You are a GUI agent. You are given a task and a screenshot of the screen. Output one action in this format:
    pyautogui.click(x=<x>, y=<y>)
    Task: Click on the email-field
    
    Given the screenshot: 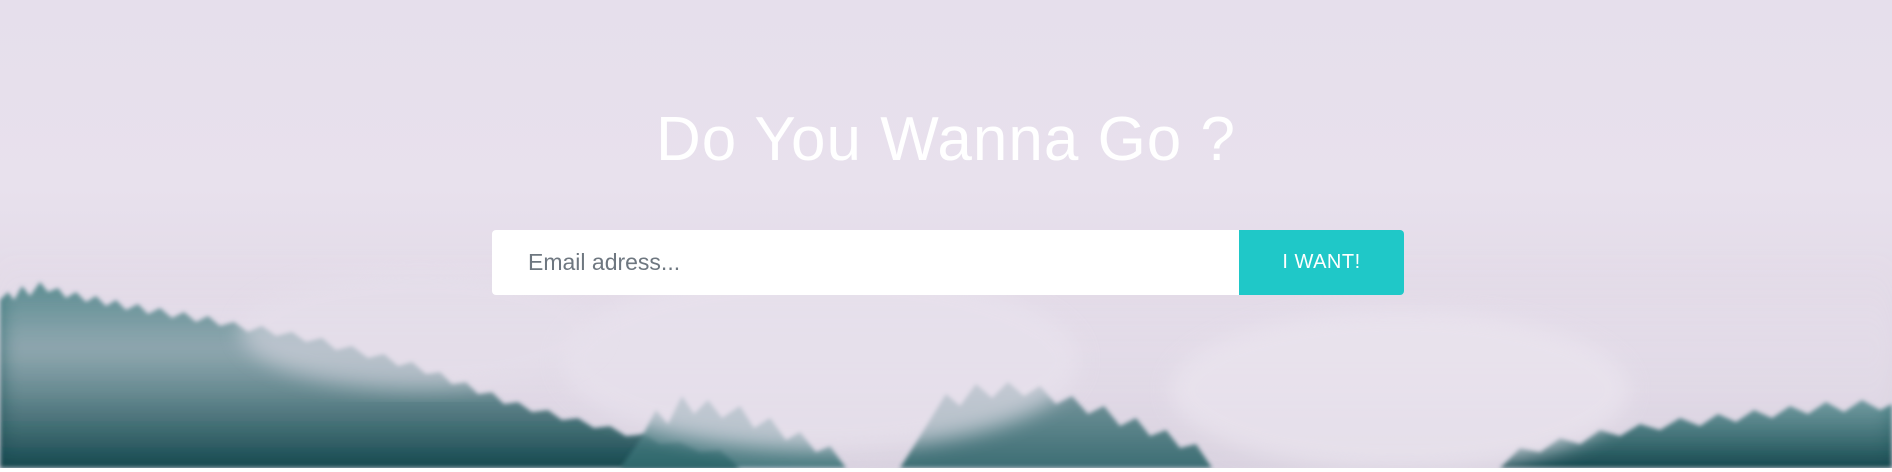 What is the action you would take?
    pyautogui.click(x=865, y=262)
    